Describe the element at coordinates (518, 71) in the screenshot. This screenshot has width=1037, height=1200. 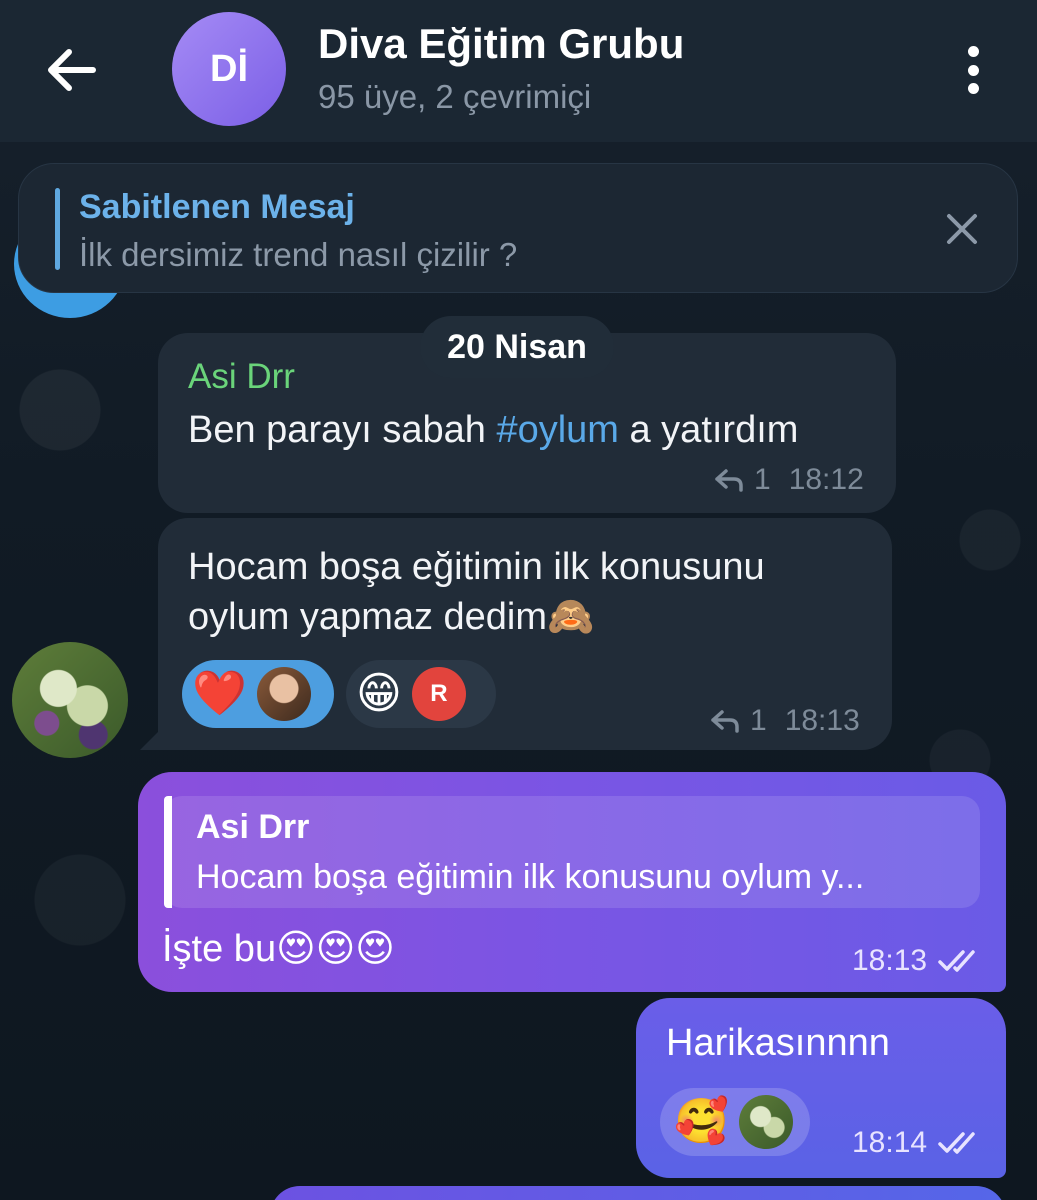
I see `chat-header: Dİ Diva Eğitim Grubu 95 üye, 2 çevrimiçi` at that location.